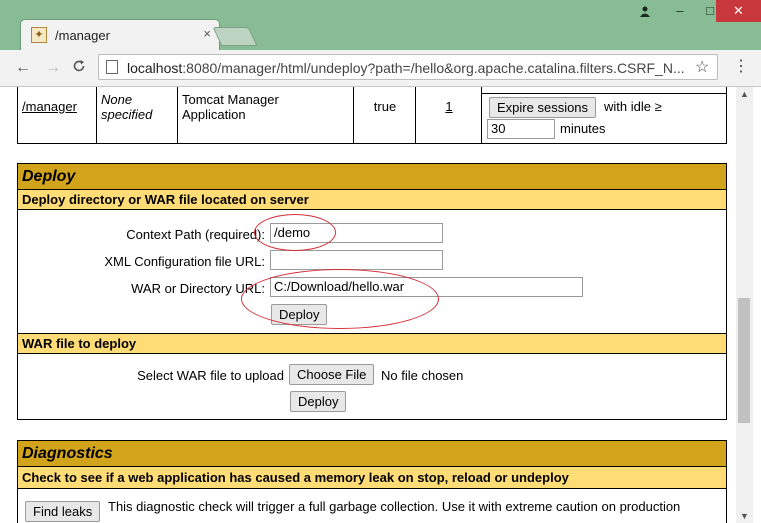 This screenshot has height=523, width=761. What do you see at coordinates (583, 128) in the screenshot?
I see `minutes-label: minutes` at bounding box center [583, 128].